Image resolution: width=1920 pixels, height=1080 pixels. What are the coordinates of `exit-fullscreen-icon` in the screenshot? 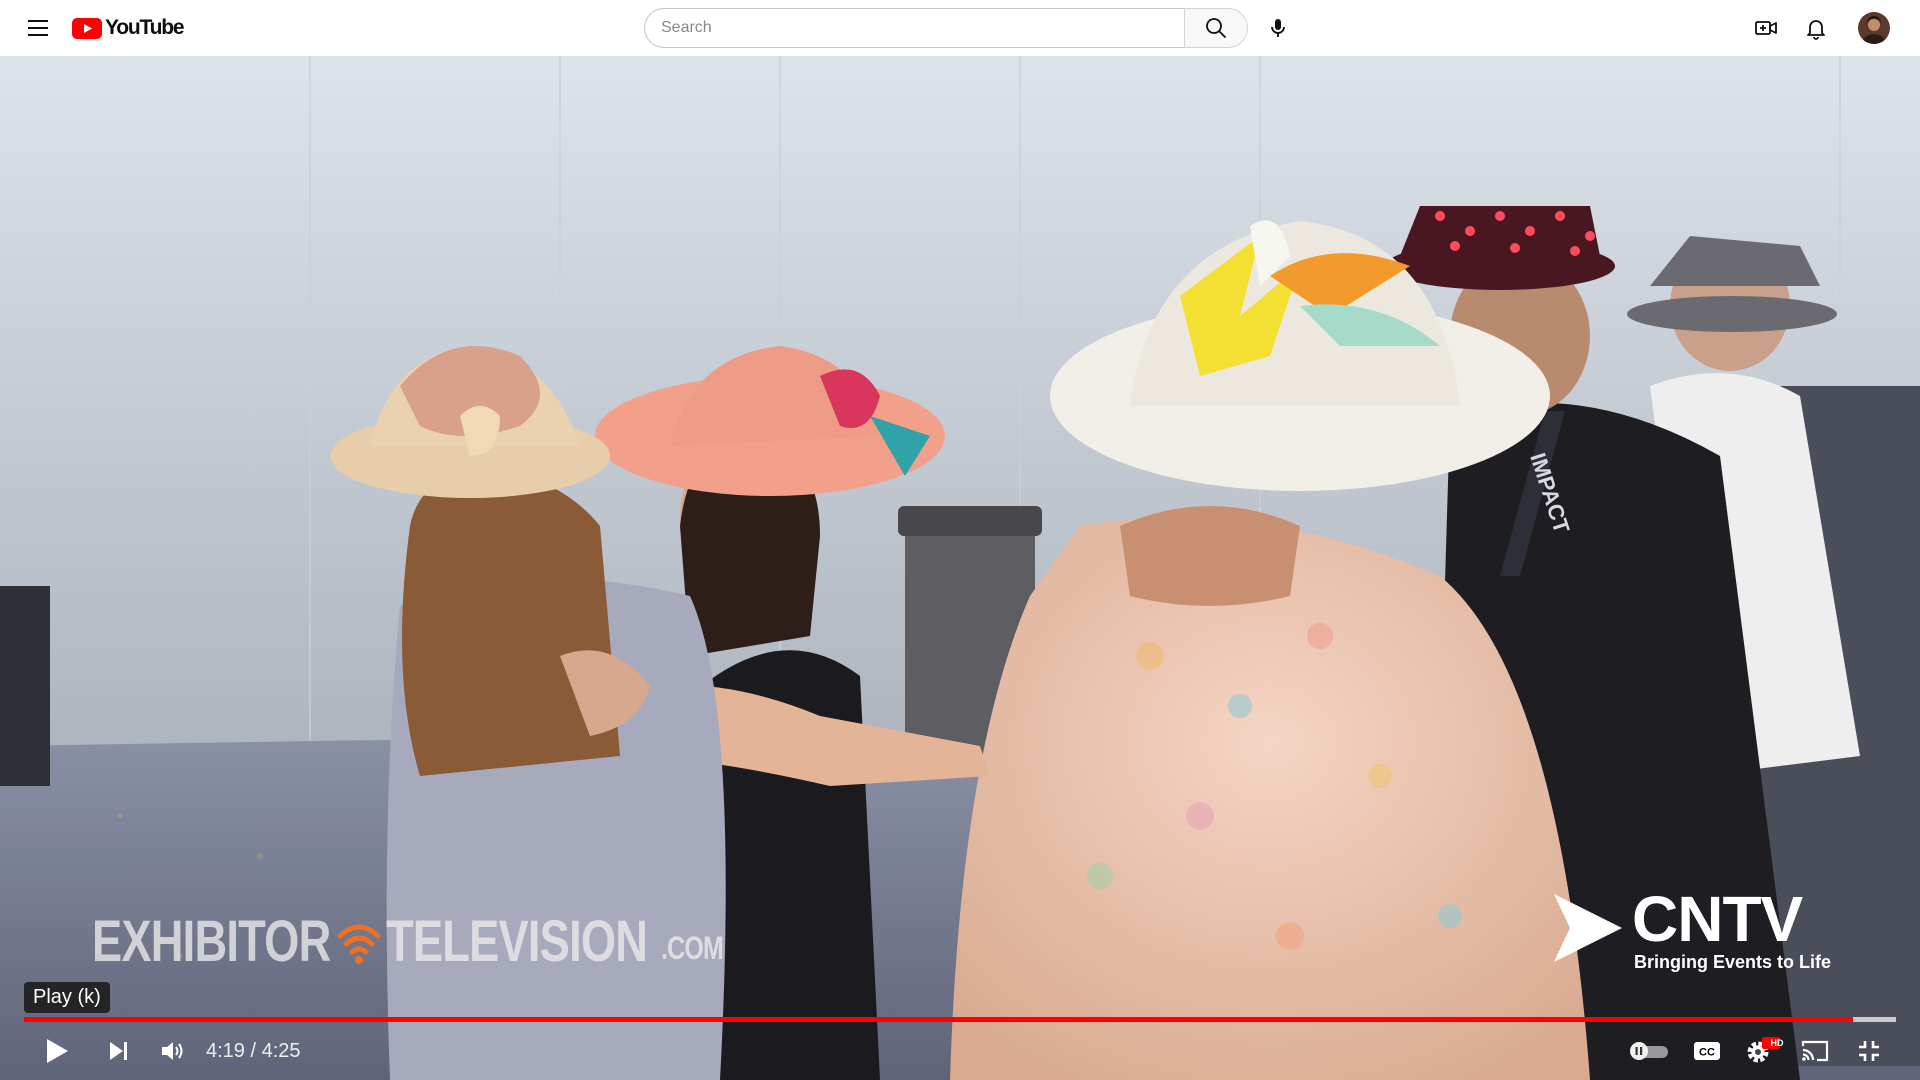 It's located at (1869, 1051).